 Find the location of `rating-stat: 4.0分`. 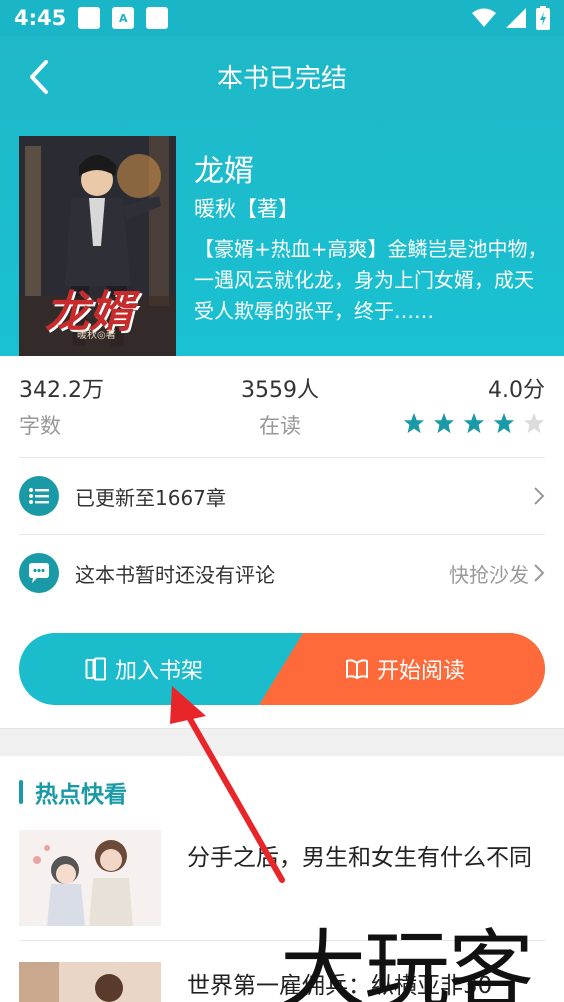

rating-stat: 4.0分 is located at coordinates (474, 403).